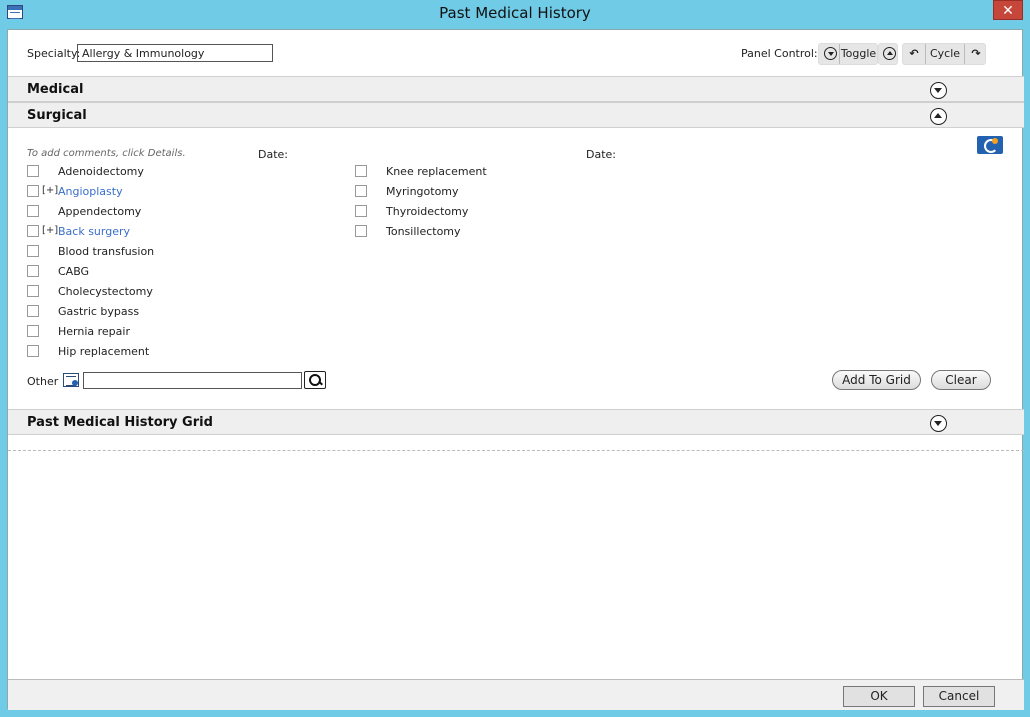 This screenshot has height=717, width=1030. I want to click on list-item: Hip replacement, so click(137, 352).